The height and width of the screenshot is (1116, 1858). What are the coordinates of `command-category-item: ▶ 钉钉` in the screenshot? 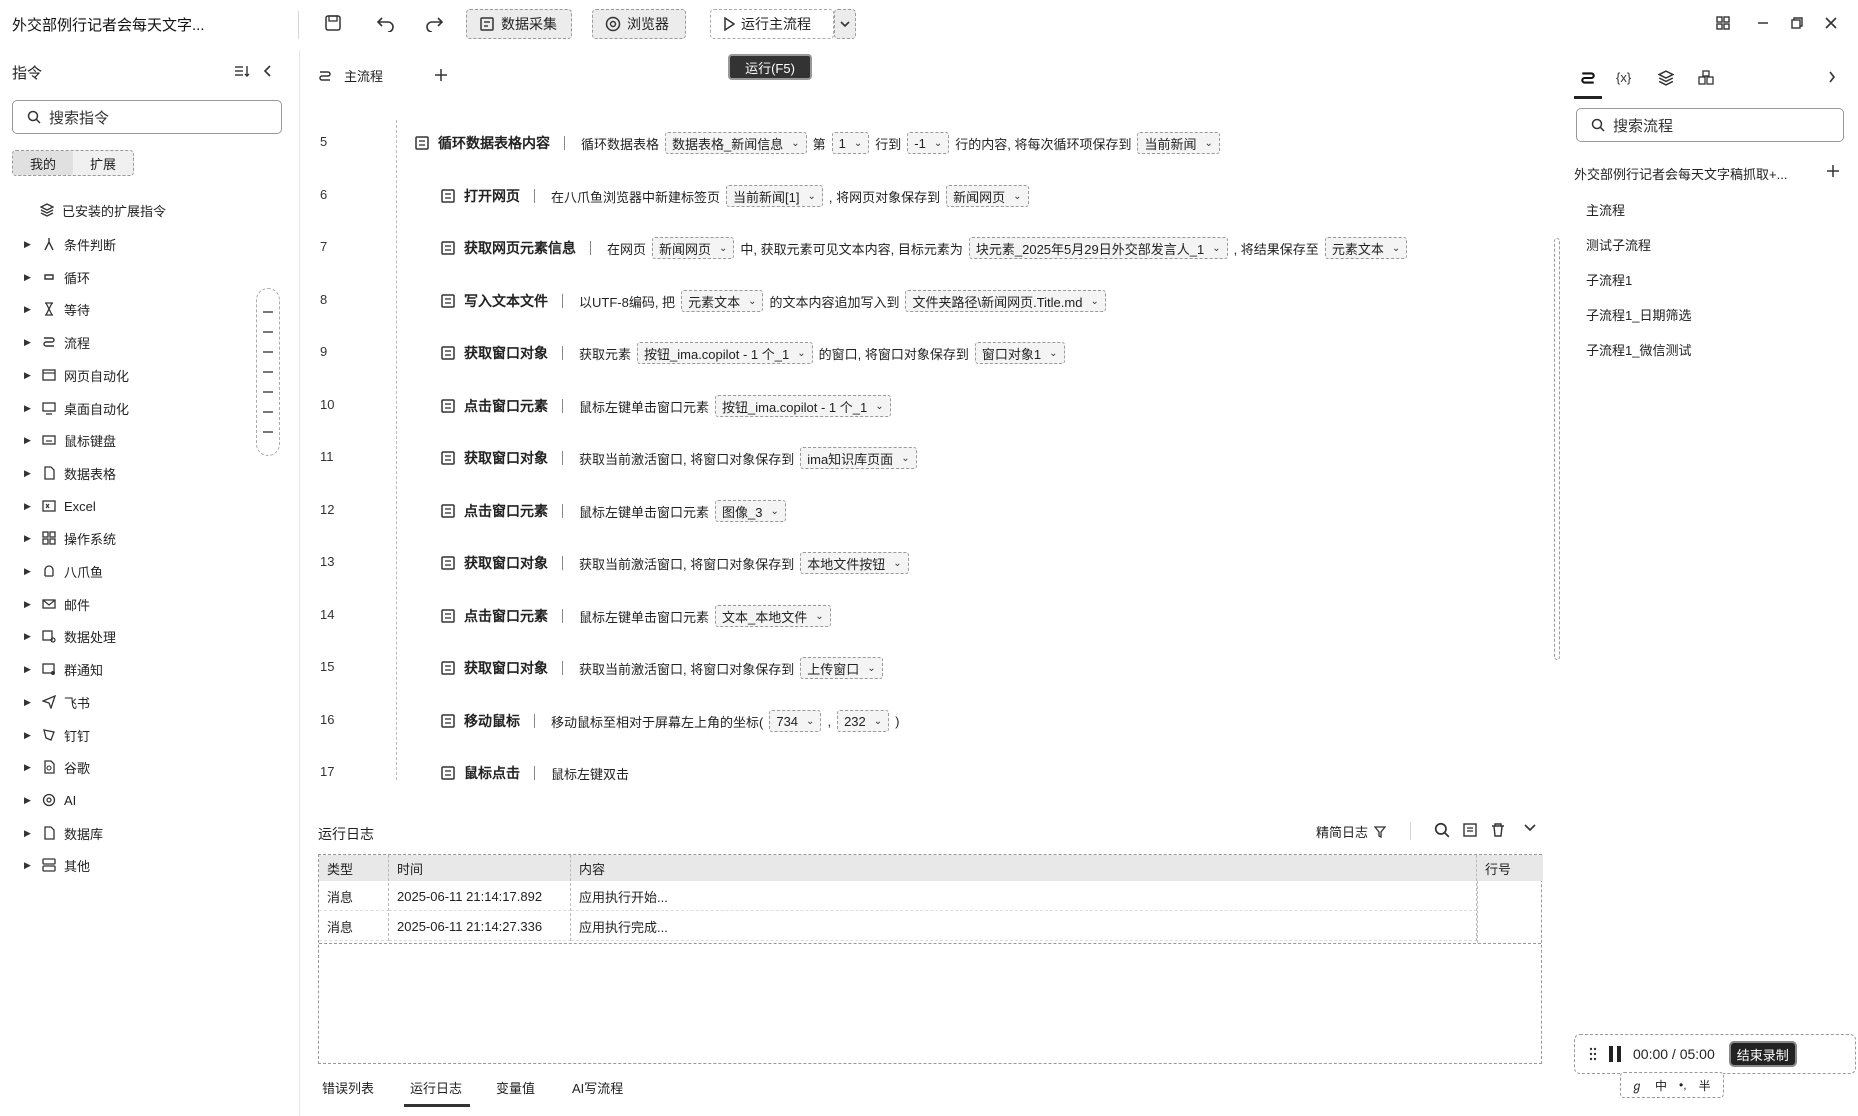 It's located at (57, 735).